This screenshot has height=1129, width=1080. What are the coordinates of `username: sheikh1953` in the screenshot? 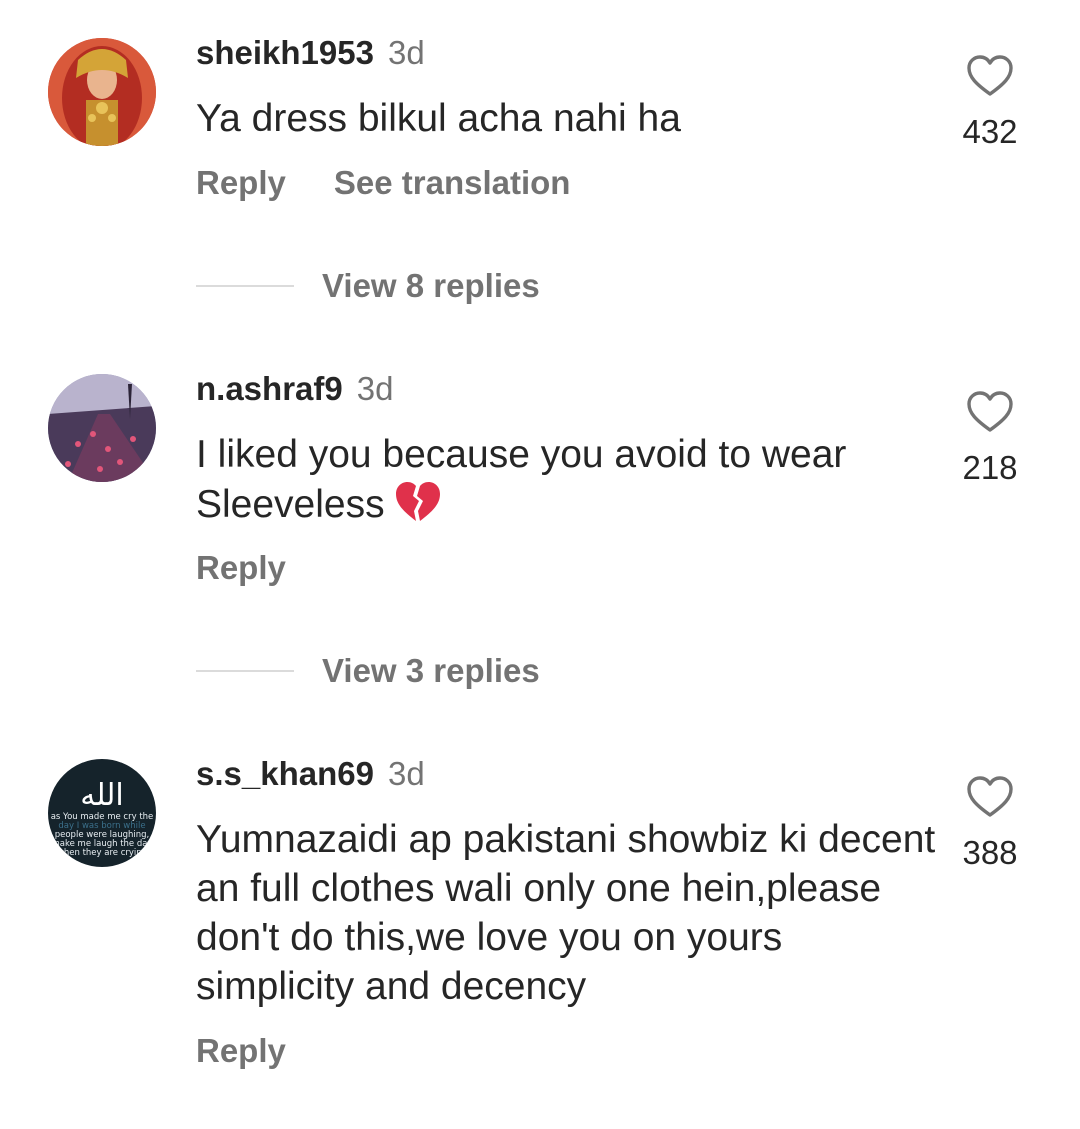 It's located at (285, 52).